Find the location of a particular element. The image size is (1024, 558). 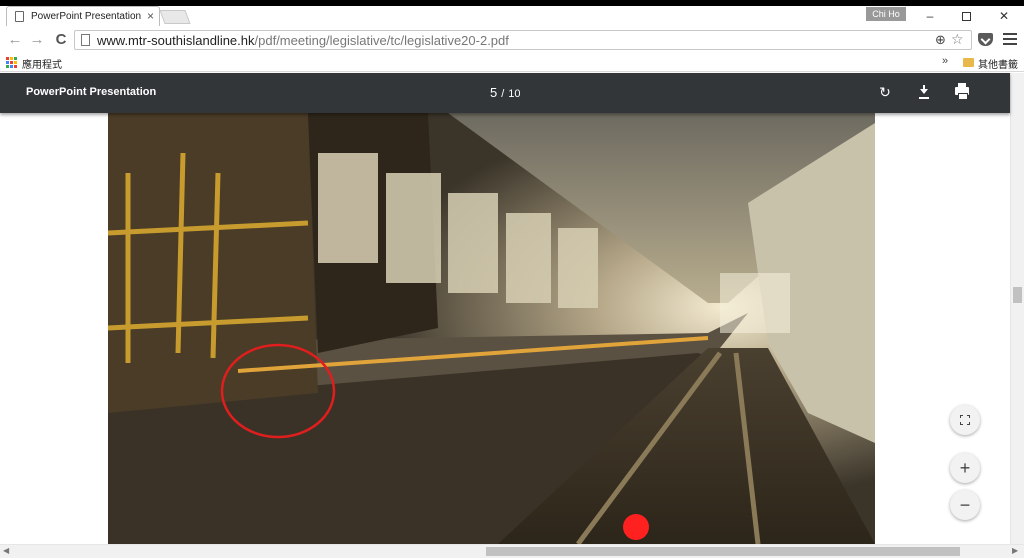

pocket-icon is located at coordinates (985, 39).